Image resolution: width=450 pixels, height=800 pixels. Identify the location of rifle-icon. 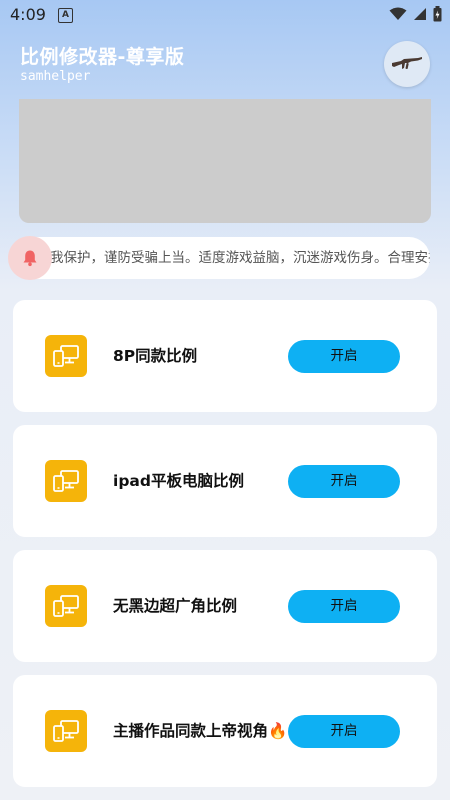
(407, 63).